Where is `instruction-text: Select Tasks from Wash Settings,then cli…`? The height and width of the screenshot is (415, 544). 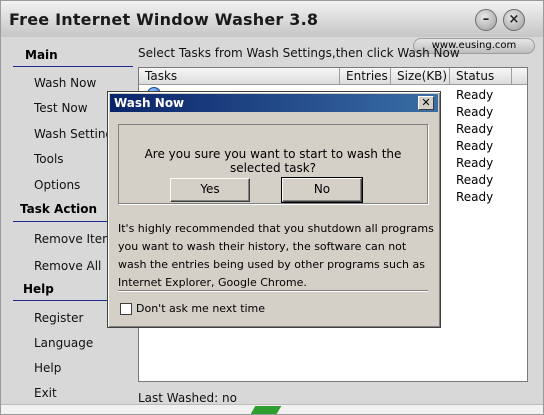 instruction-text: Select Tasks from Wash Settings,then cli… is located at coordinates (299, 53).